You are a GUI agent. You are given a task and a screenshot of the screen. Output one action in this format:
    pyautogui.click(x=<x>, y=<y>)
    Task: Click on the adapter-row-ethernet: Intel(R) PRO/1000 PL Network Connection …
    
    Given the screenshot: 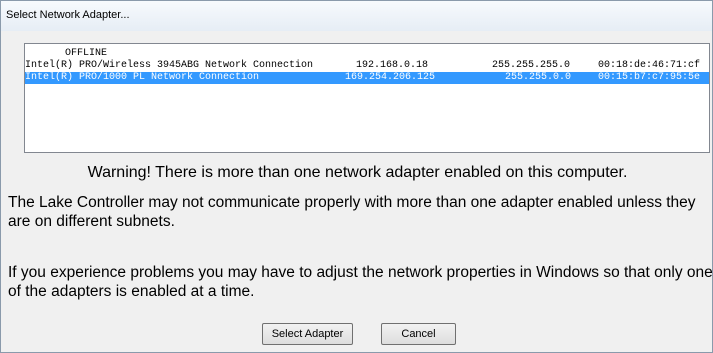 What is the action you would take?
    pyautogui.click(x=367, y=78)
    